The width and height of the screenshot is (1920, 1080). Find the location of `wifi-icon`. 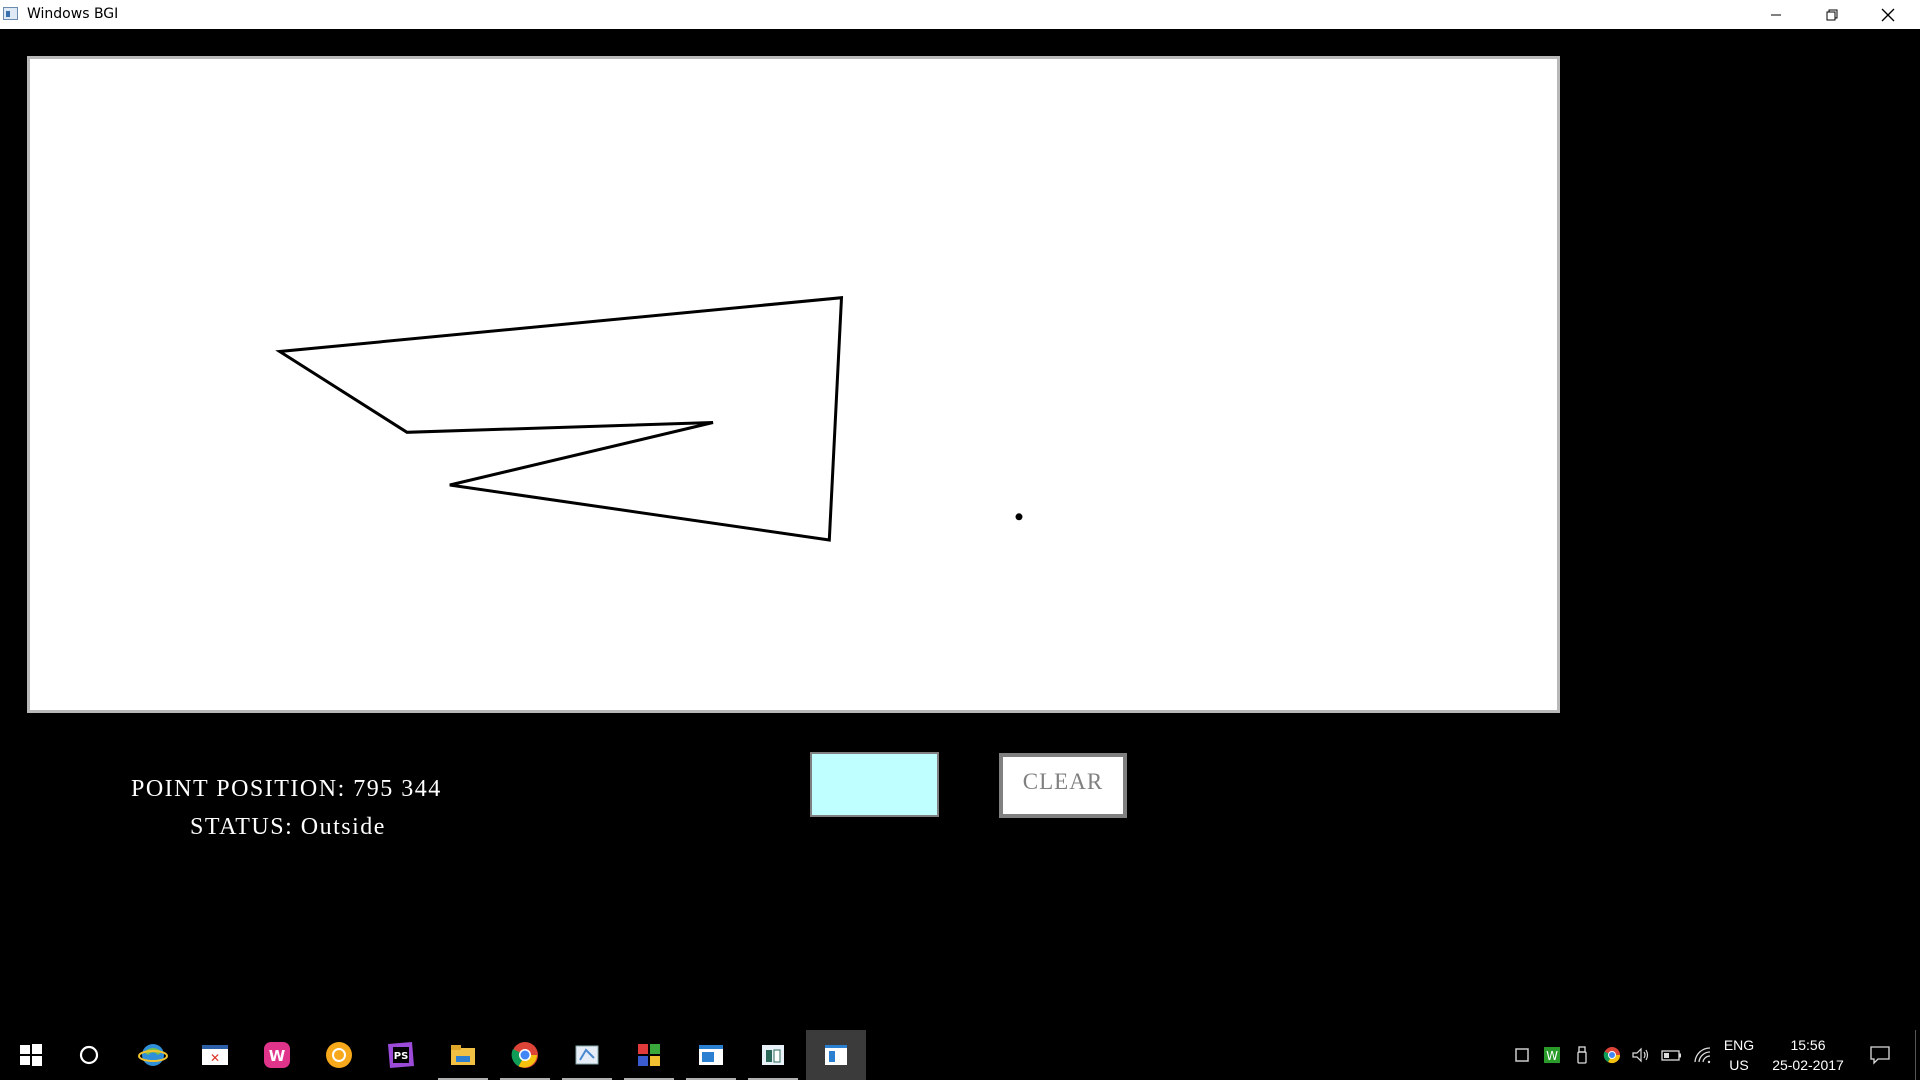

wifi-icon is located at coordinates (1702, 1055).